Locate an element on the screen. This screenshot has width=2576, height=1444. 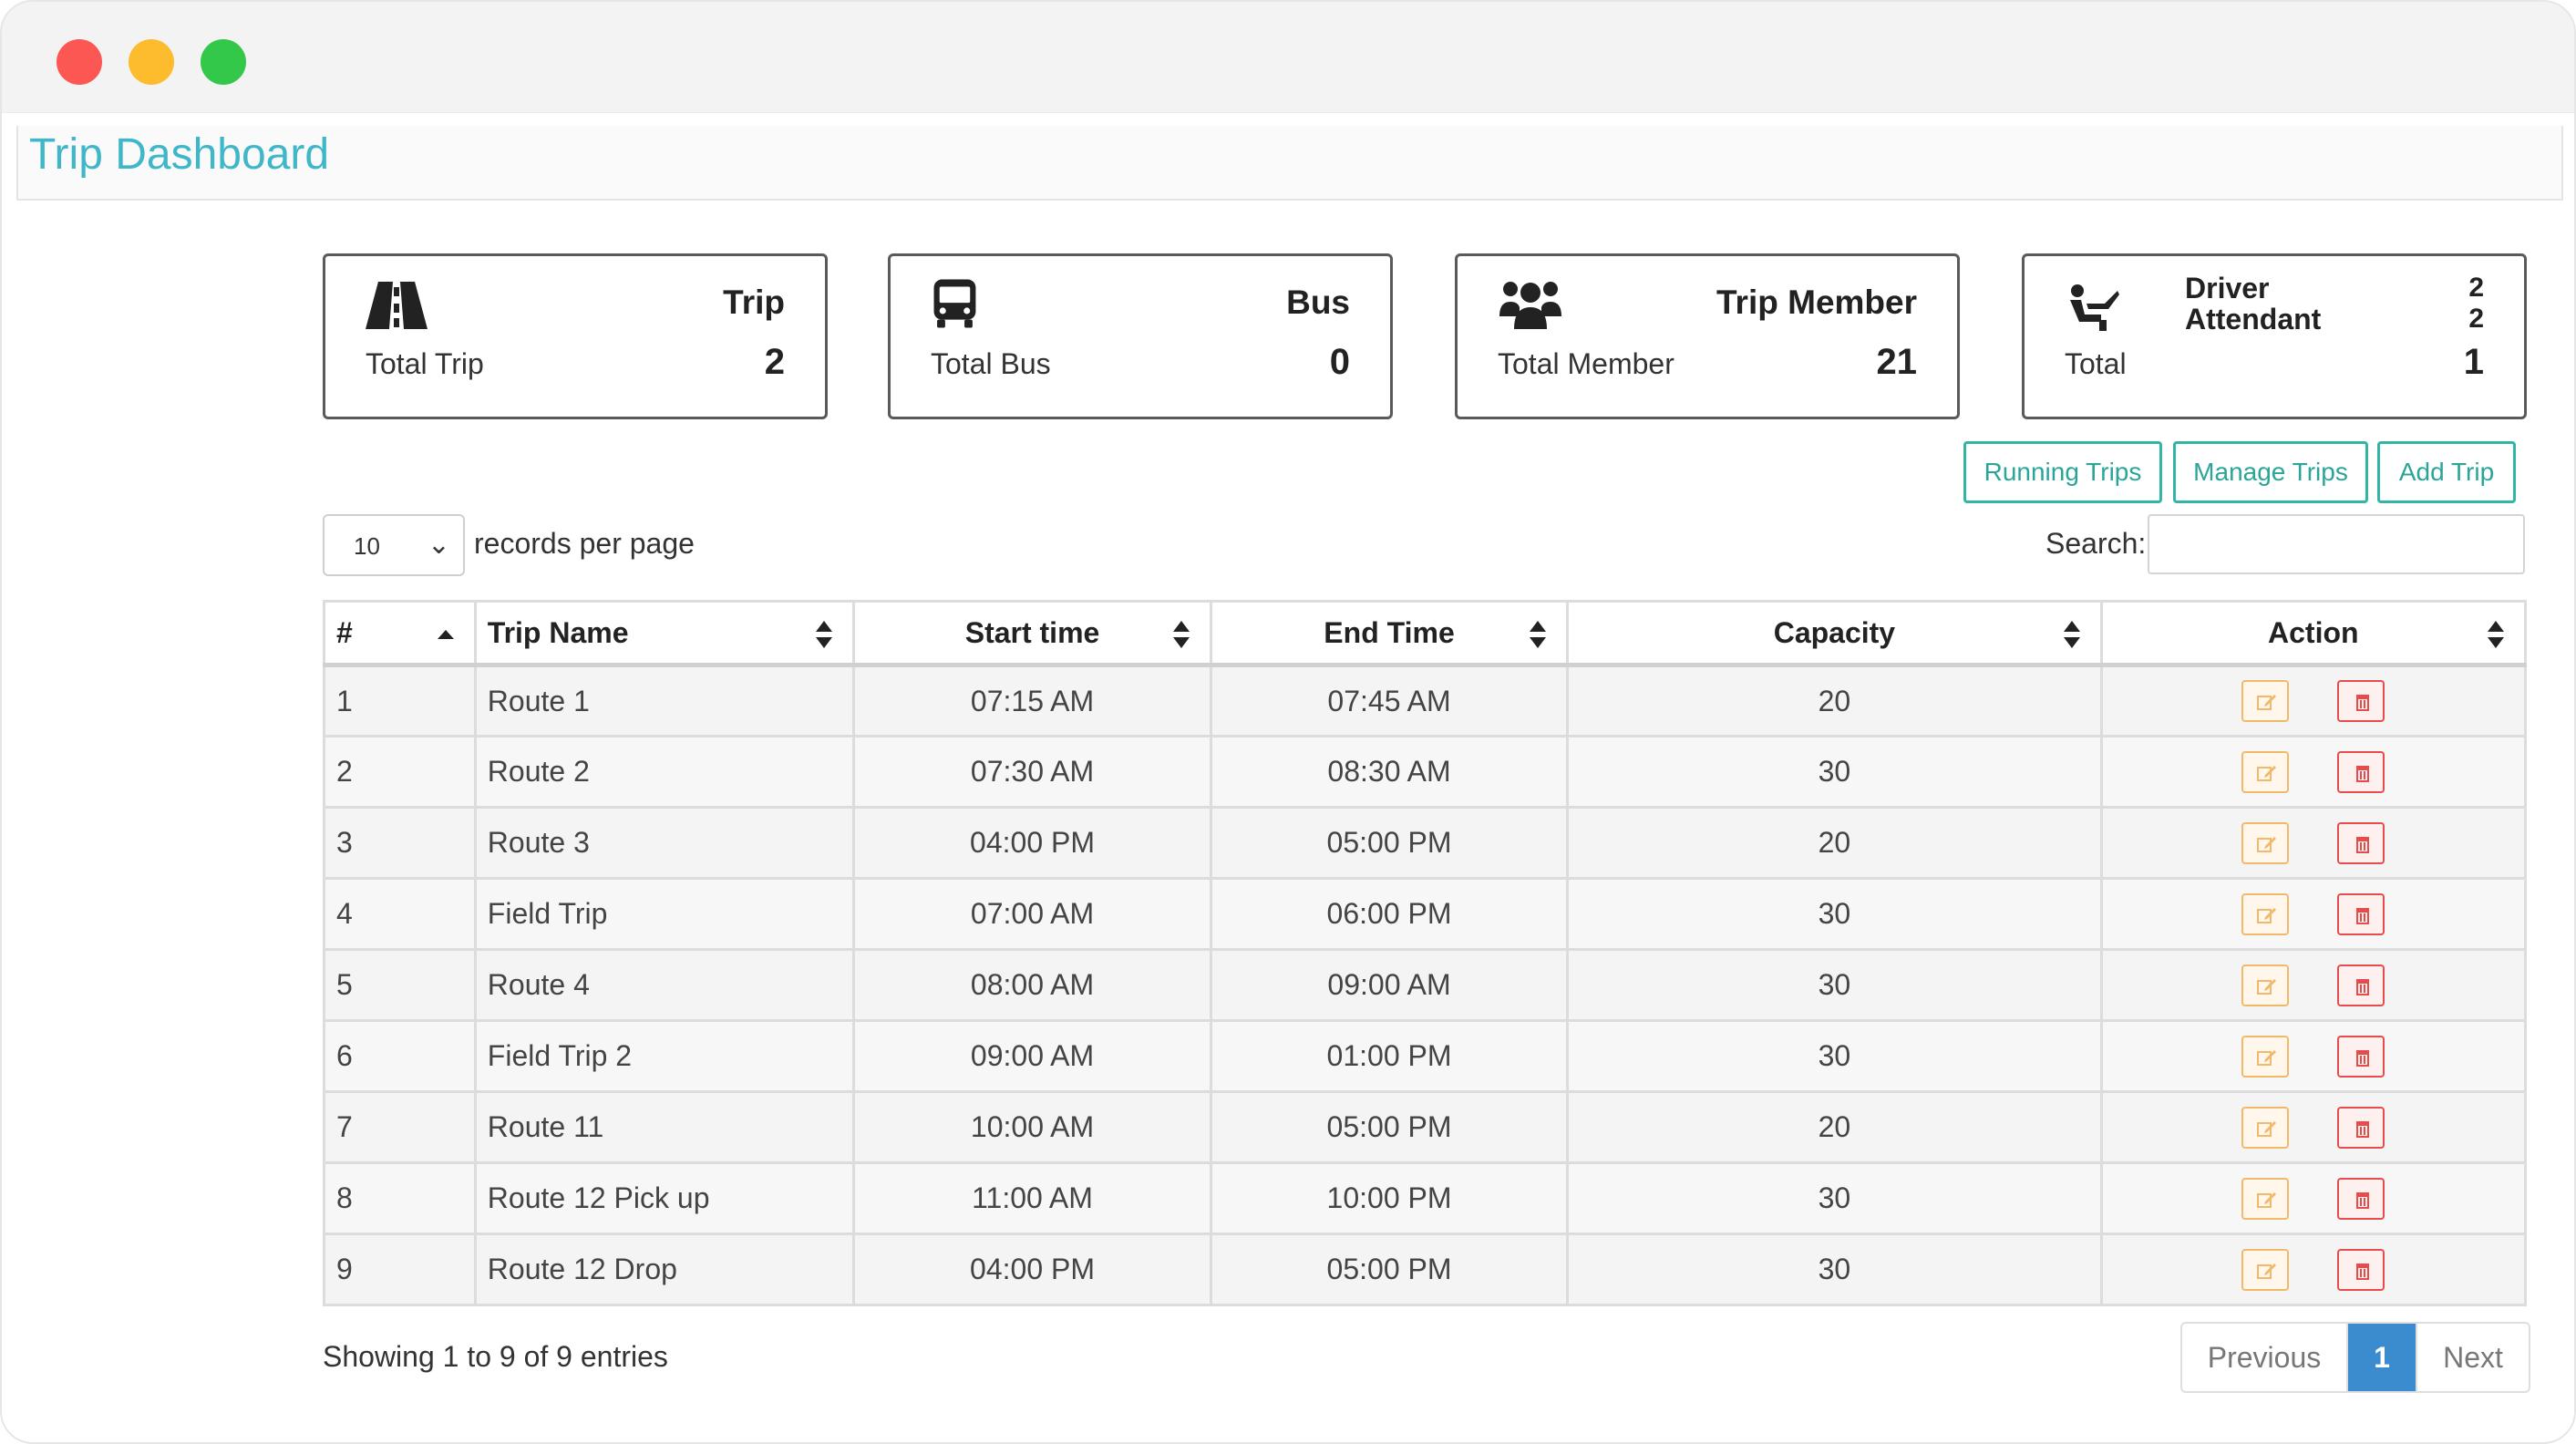
card-total-bus: Bus Total Bus 0 is located at coordinates (1140, 336).